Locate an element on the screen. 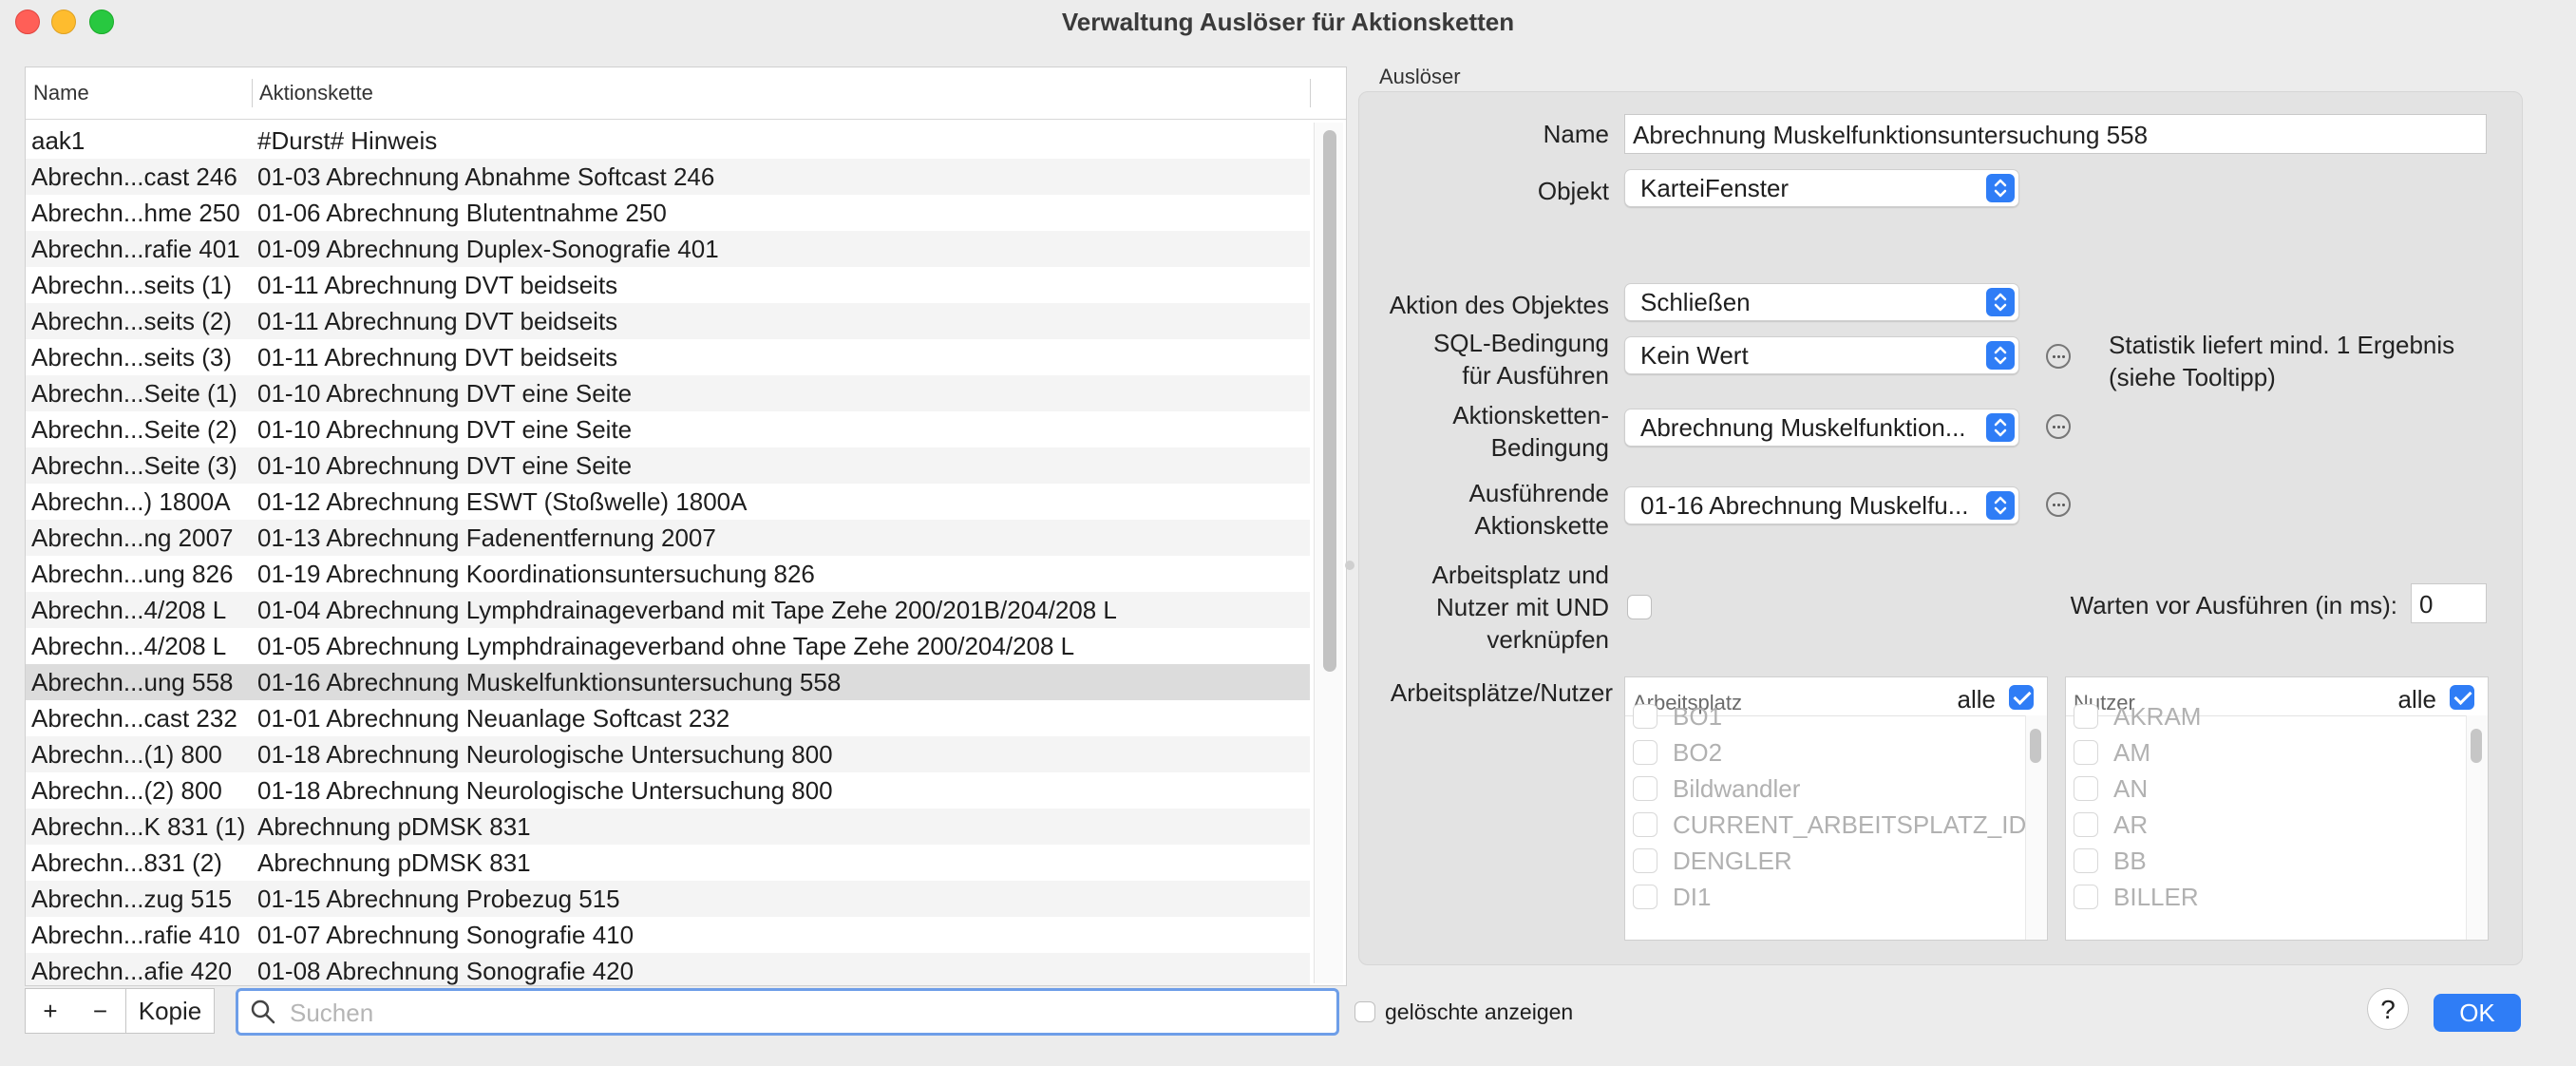 The image size is (2576, 1066). object-popup: KarteiFenster is located at coordinates (1821, 188).